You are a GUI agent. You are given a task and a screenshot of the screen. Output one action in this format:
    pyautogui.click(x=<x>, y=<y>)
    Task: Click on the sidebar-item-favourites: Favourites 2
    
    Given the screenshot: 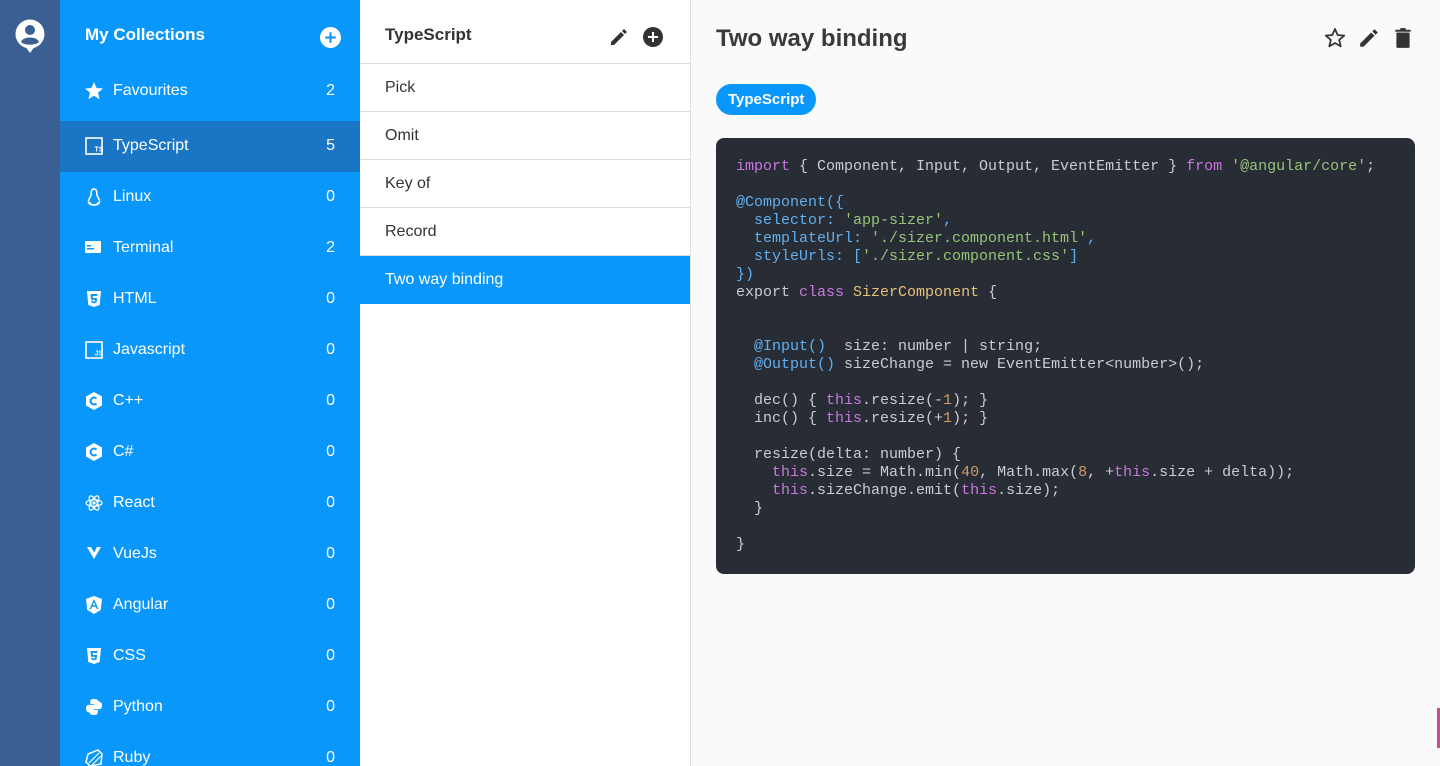 What is the action you would take?
    pyautogui.click(x=210, y=91)
    